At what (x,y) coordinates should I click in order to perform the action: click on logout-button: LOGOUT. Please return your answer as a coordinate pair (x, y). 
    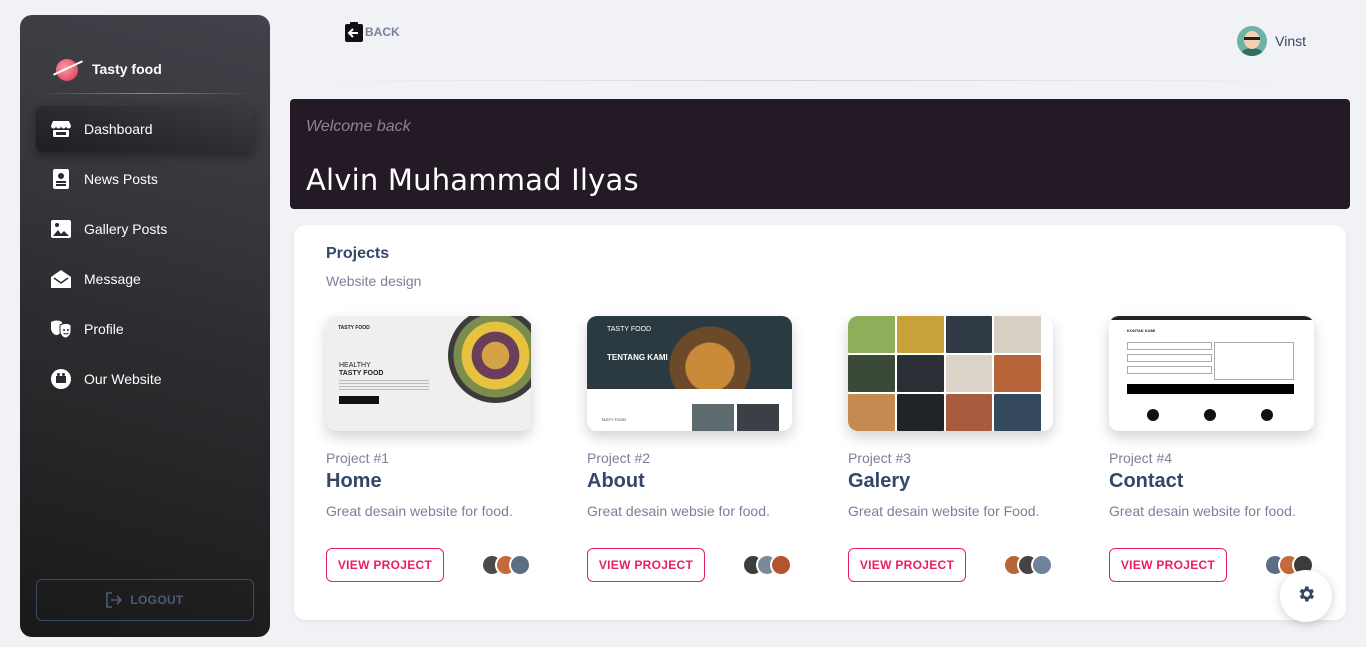
    Looking at the image, I should click on (145, 600).